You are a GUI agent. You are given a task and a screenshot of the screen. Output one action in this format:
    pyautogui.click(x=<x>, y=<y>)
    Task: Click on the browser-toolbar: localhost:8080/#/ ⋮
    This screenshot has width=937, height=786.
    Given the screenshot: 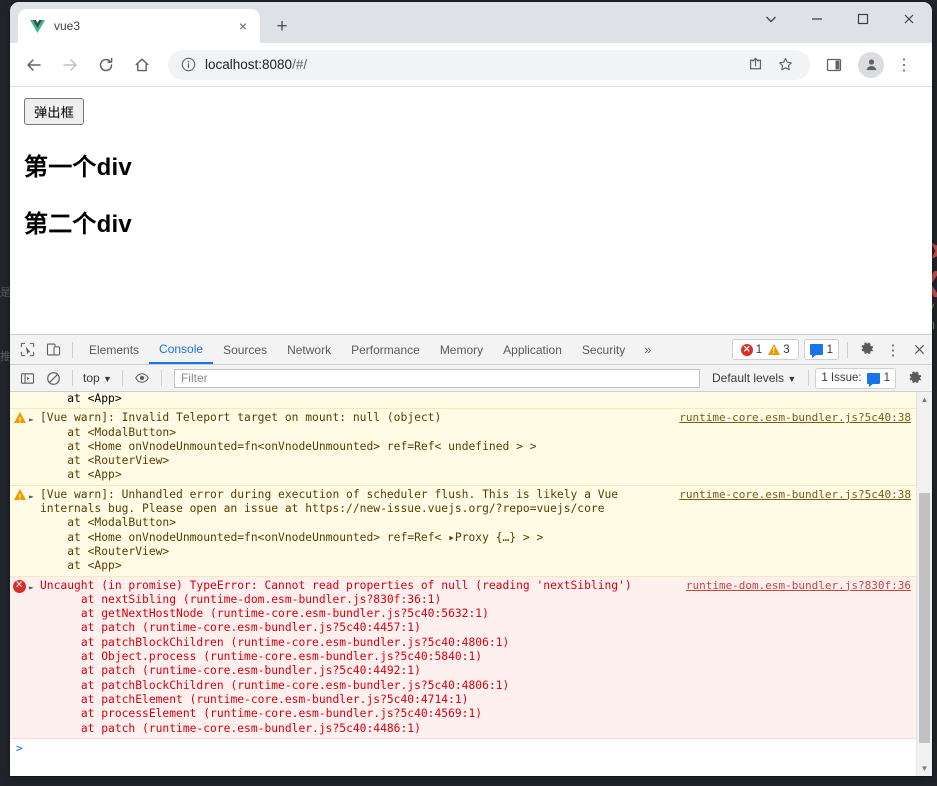 What is the action you would take?
    pyautogui.click(x=471, y=65)
    